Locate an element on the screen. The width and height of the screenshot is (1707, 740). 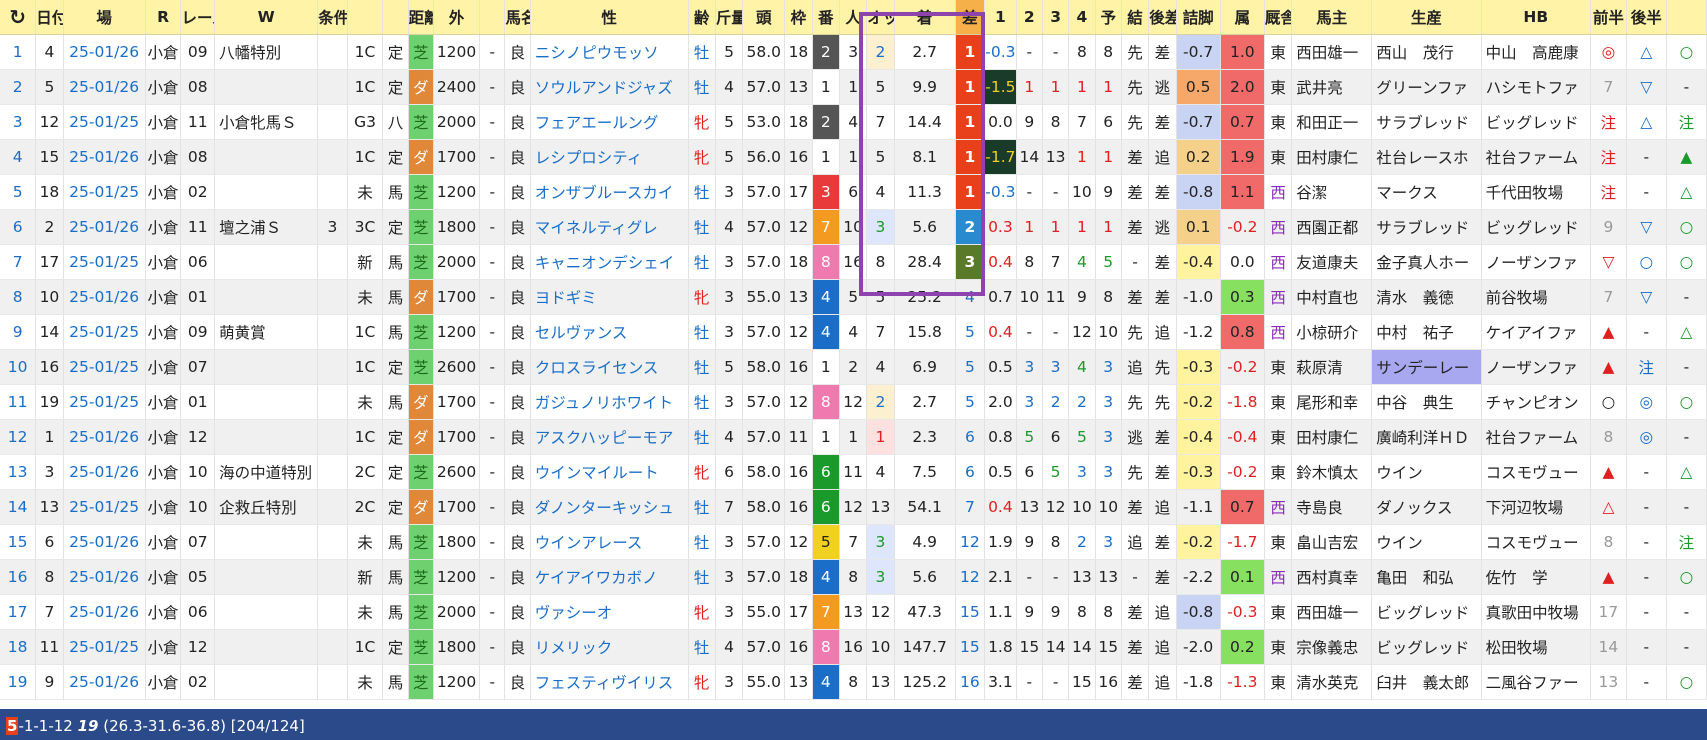
col-header-breeder: HB is located at coordinates (1536, 17).